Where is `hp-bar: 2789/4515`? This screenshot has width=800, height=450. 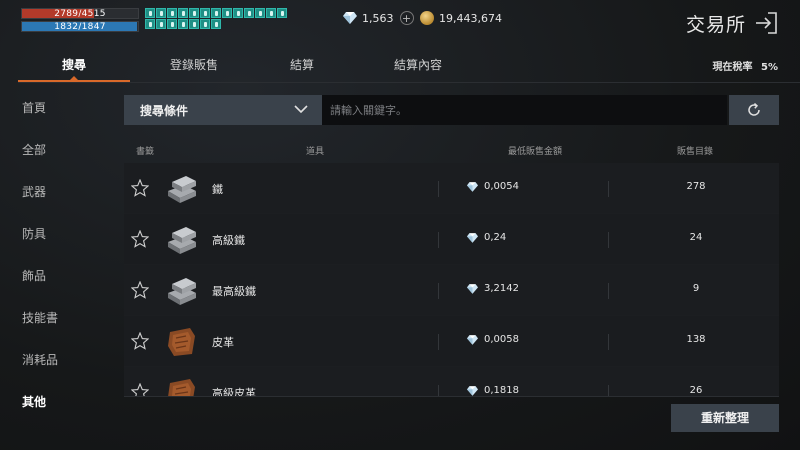
hp-bar: 2789/4515 is located at coordinates (80, 13).